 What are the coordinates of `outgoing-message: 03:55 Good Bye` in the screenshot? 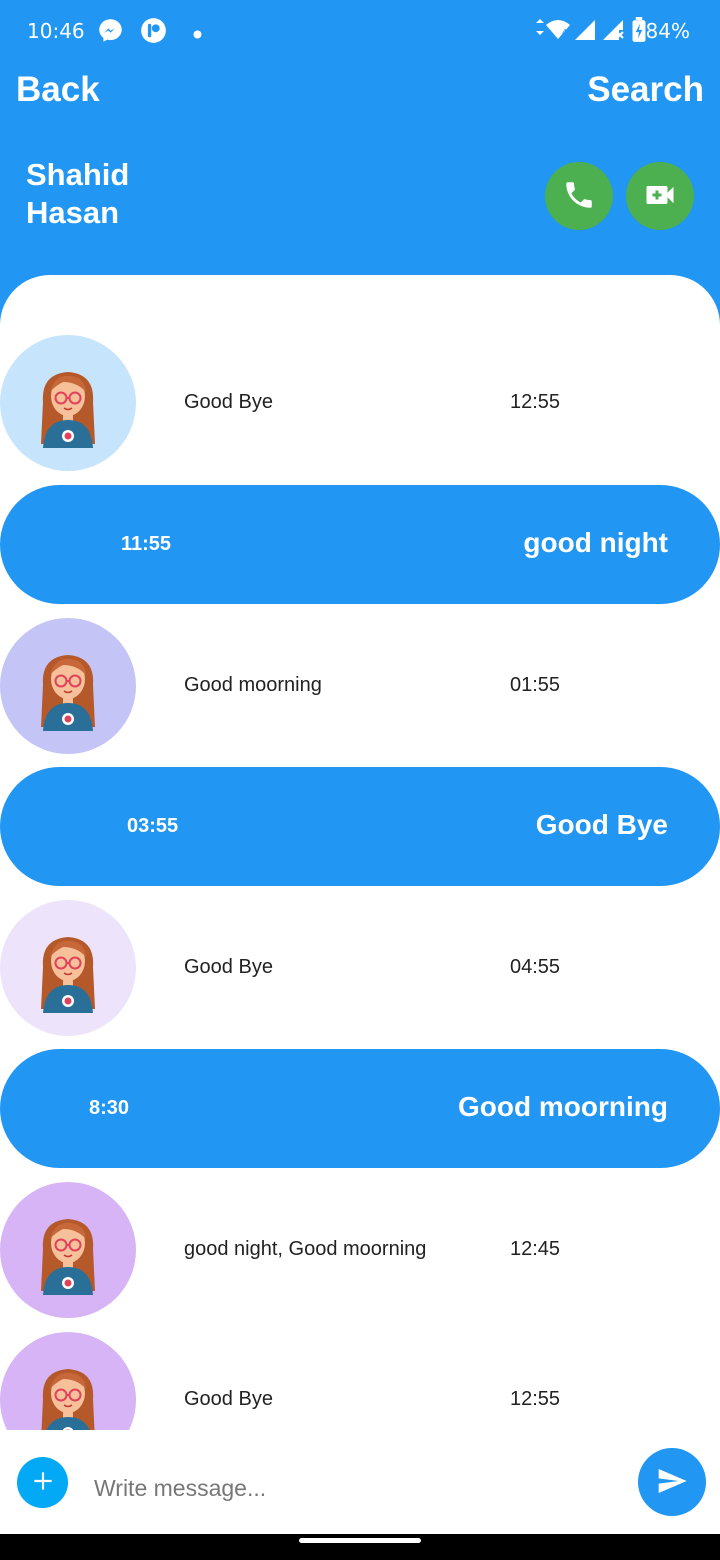 It's located at (360, 826).